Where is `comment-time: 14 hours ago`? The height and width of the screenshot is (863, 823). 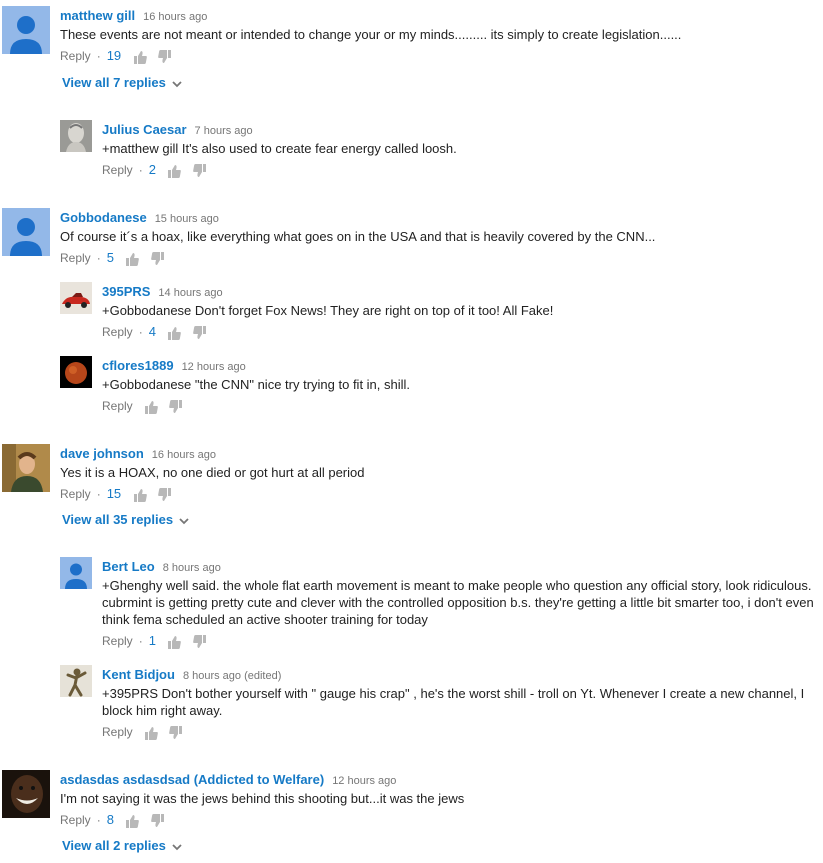
comment-time: 14 hours ago is located at coordinates (190, 293).